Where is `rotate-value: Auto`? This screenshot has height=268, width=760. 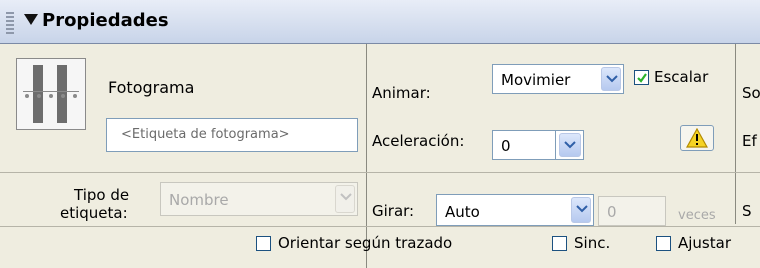
rotate-value: Auto is located at coordinates (462, 212).